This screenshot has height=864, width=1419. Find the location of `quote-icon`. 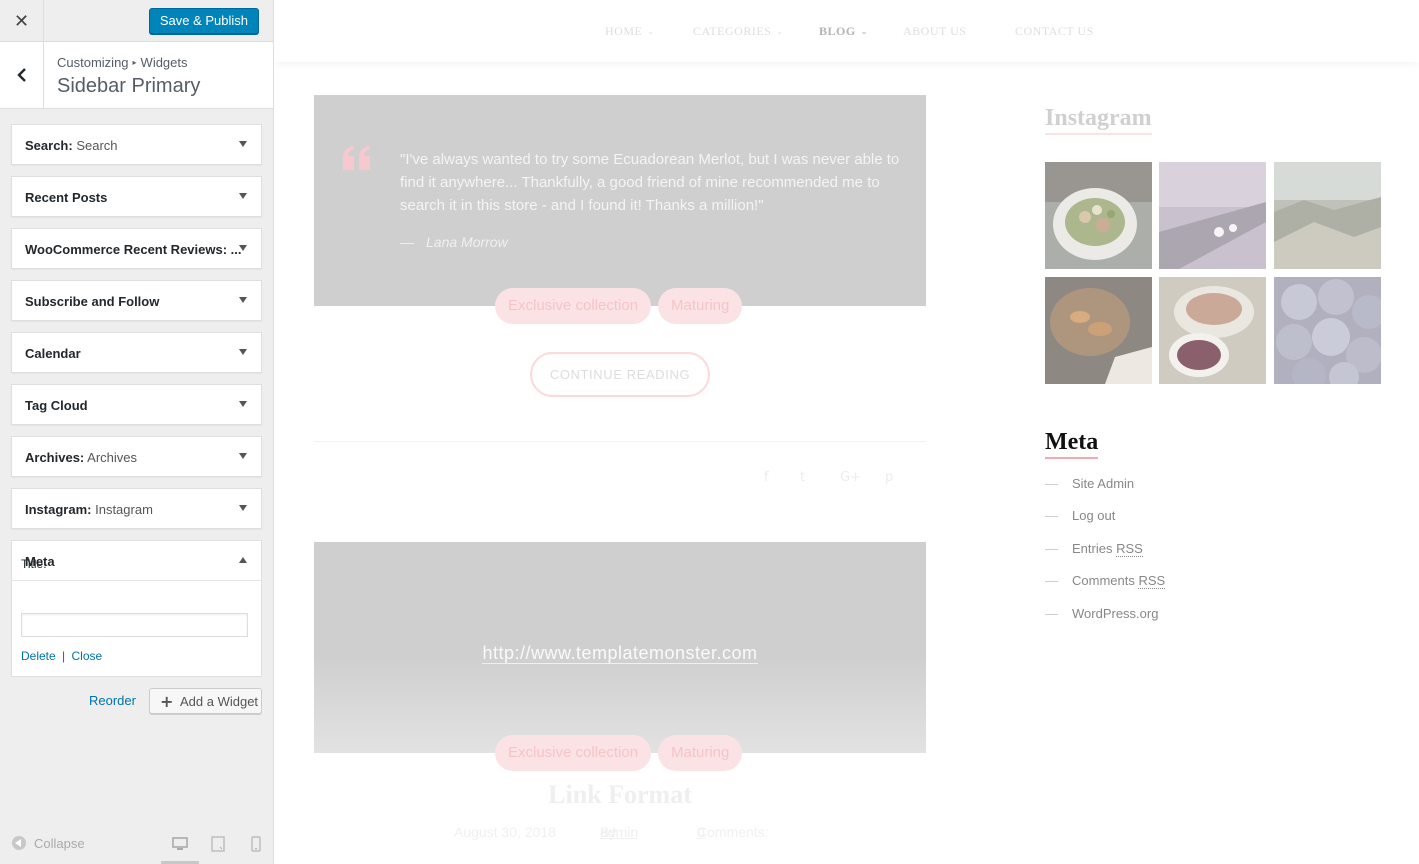

quote-icon is located at coordinates (356, 158).